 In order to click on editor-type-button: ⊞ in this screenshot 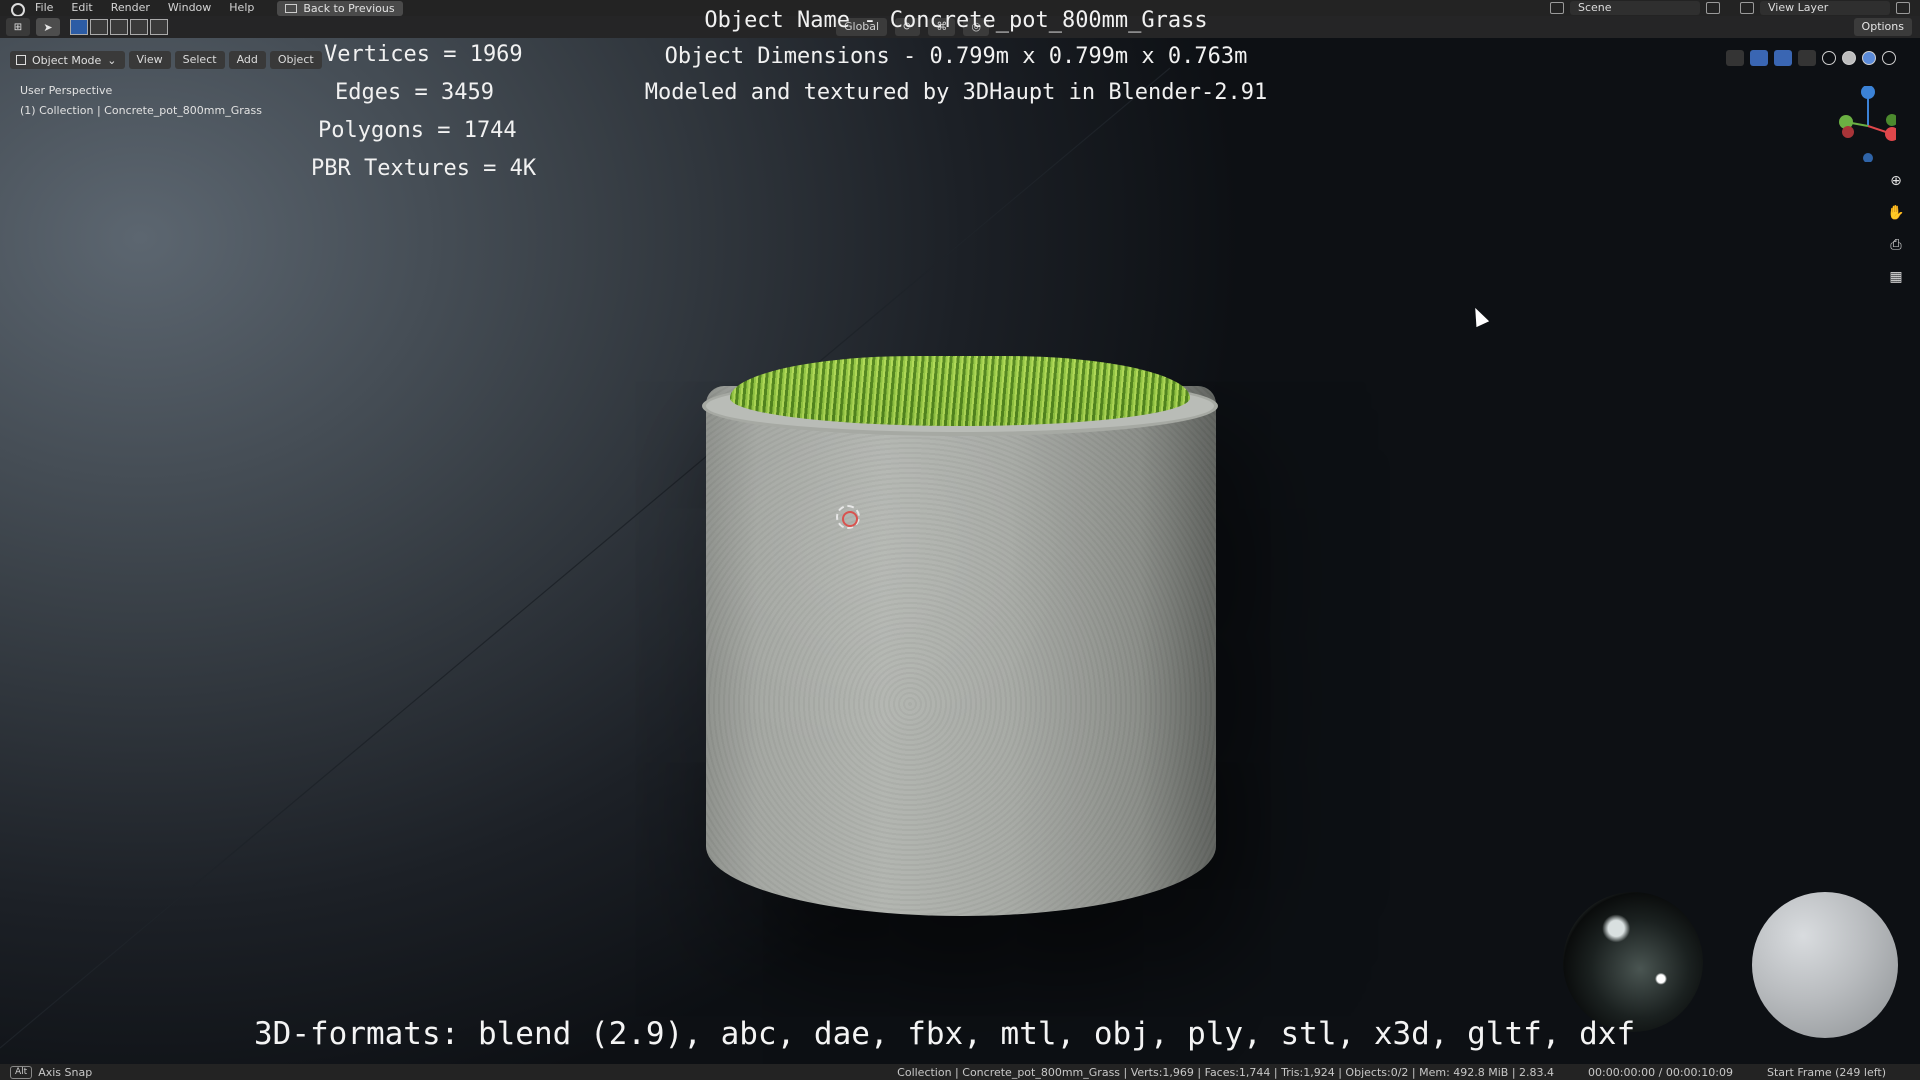, I will do `click(18, 27)`.